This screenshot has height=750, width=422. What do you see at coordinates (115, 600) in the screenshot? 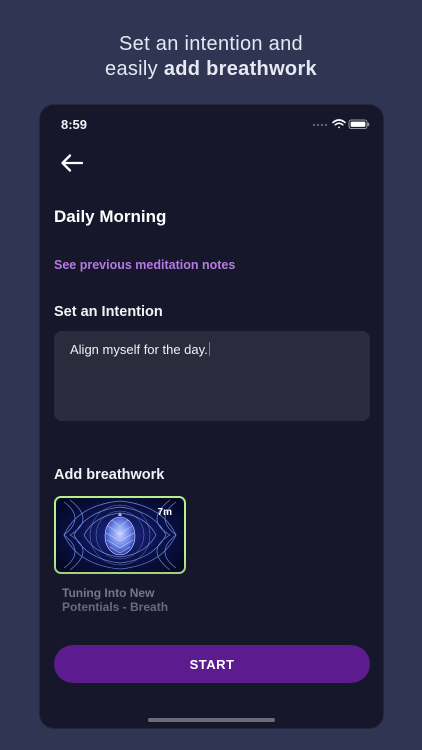
I see `breathwork-card-title: Tuning Into New Potentials - Breath` at bounding box center [115, 600].